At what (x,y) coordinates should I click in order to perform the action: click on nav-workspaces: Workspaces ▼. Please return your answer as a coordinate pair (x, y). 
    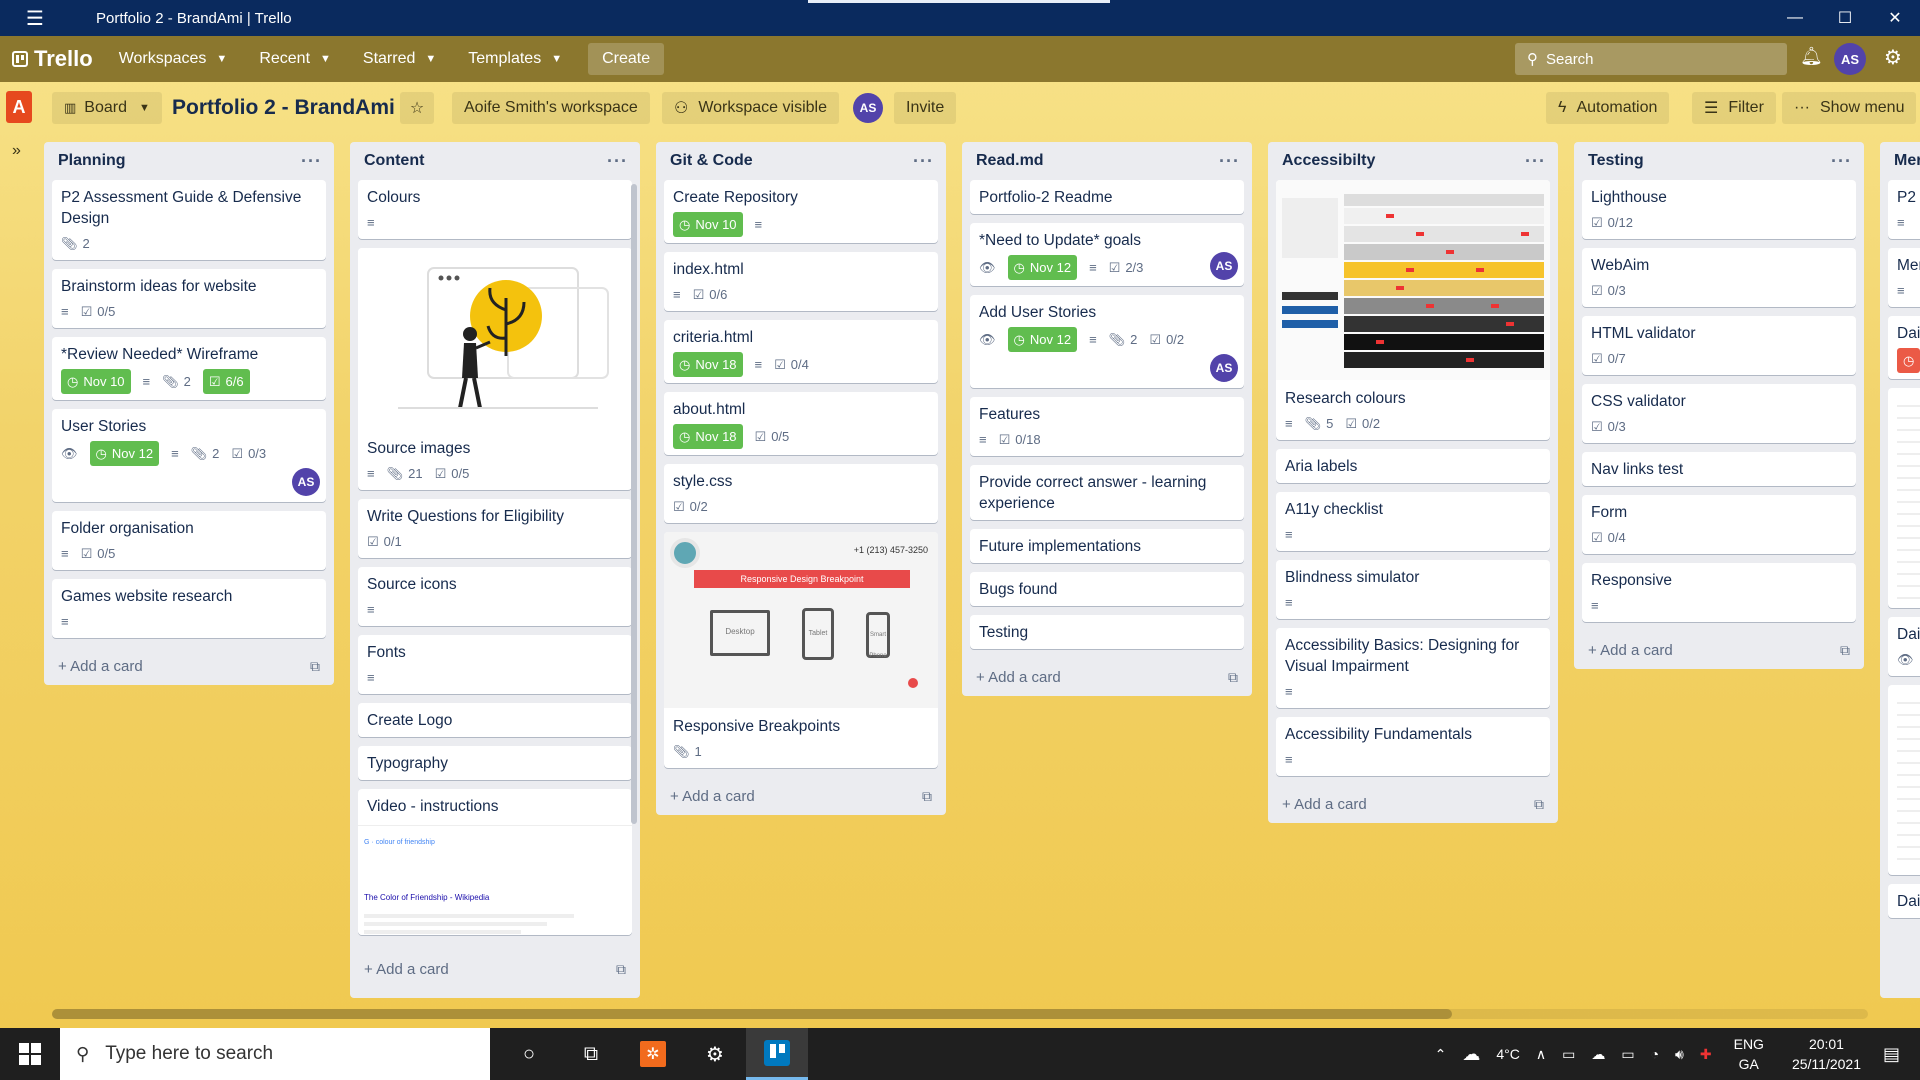
    Looking at the image, I should click on (173, 59).